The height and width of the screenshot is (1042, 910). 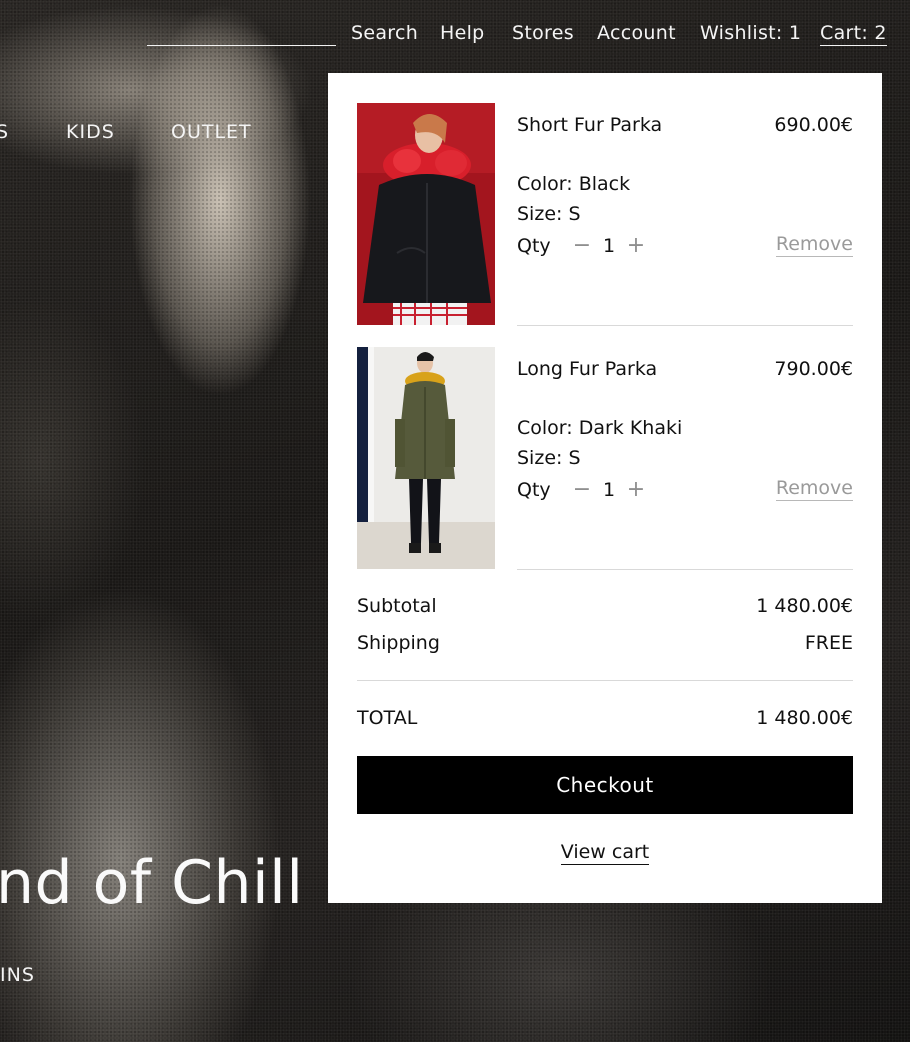 I want to click on item-color: Color: Black, so click(x=574, y=184).